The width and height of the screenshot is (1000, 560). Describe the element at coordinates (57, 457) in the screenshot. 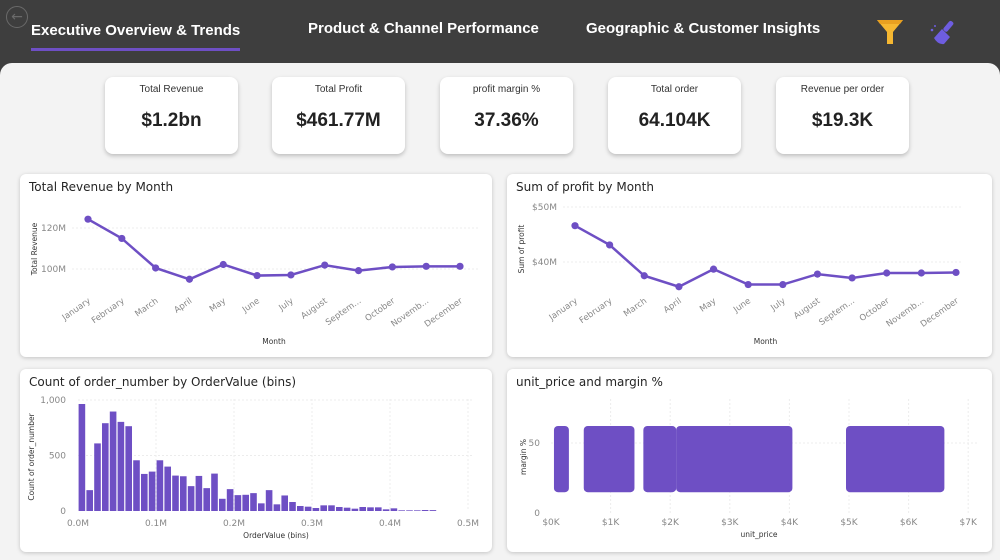

I see `y-tick-label: 500` at that location.